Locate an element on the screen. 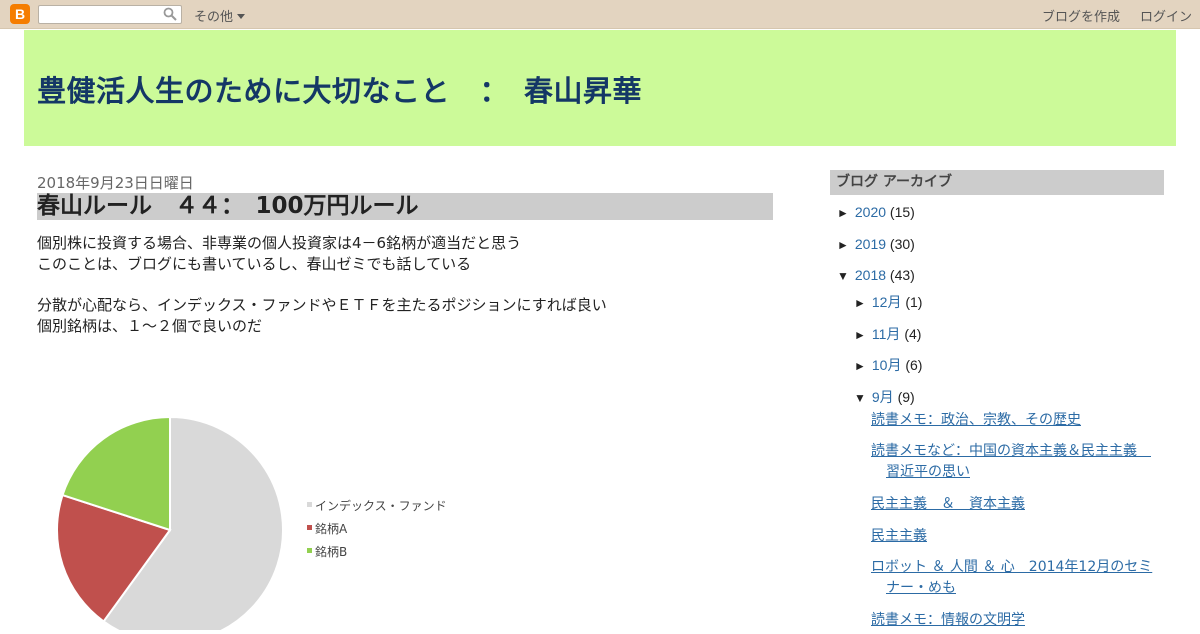 The height and width of the screenshot is (634, 1200). login-link: ログイン is located at coordinates (1166, 16).